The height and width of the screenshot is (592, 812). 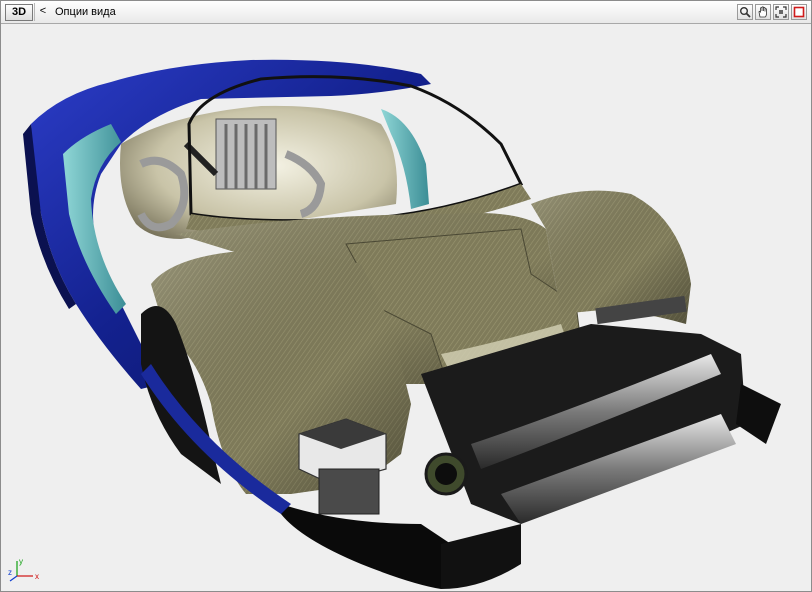 I want to click on toolbar-separator, so click(x=34, y=12).